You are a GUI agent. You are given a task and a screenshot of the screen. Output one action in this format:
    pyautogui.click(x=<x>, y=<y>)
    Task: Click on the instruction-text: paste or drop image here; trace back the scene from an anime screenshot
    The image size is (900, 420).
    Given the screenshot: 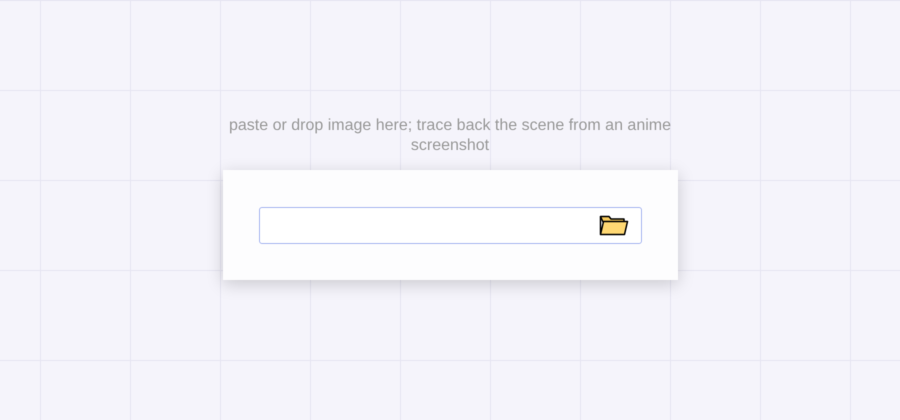 What is the action you would take?
    pyautogui.click(x=450, y=136)
    